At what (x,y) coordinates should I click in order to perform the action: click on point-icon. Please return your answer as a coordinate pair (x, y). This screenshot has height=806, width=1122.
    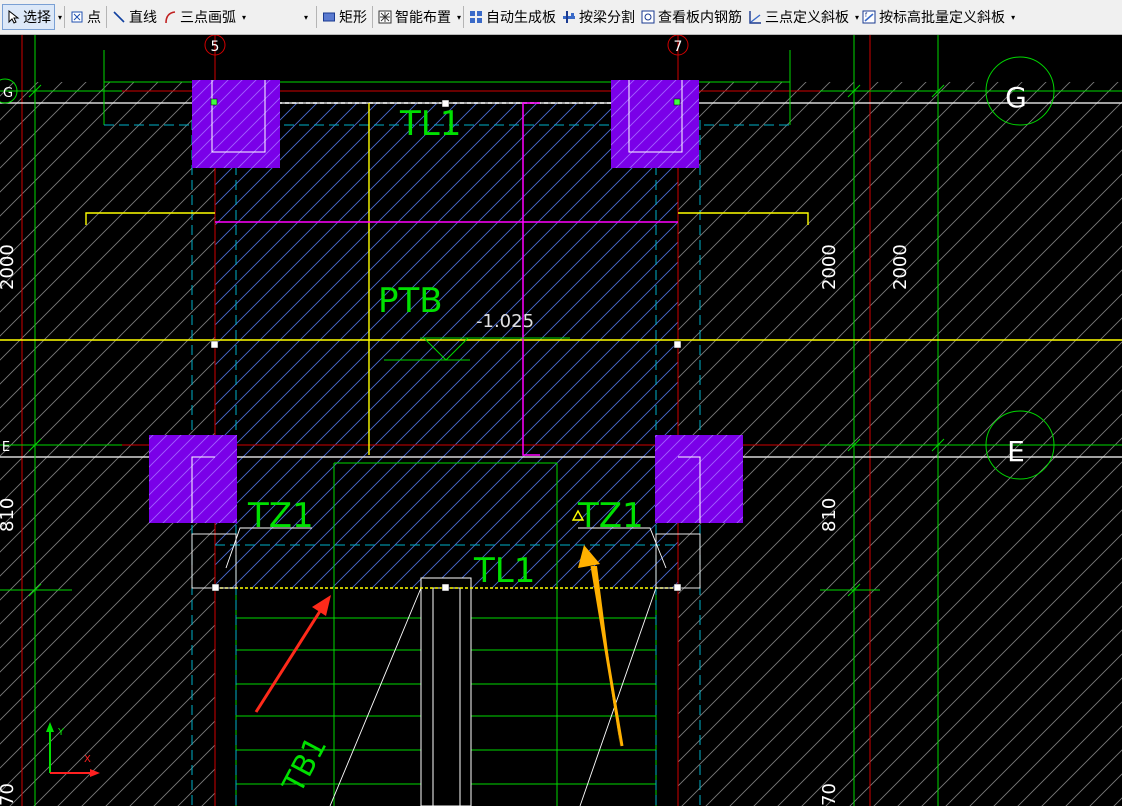
    Looking at the image, I should click on (77, 17).